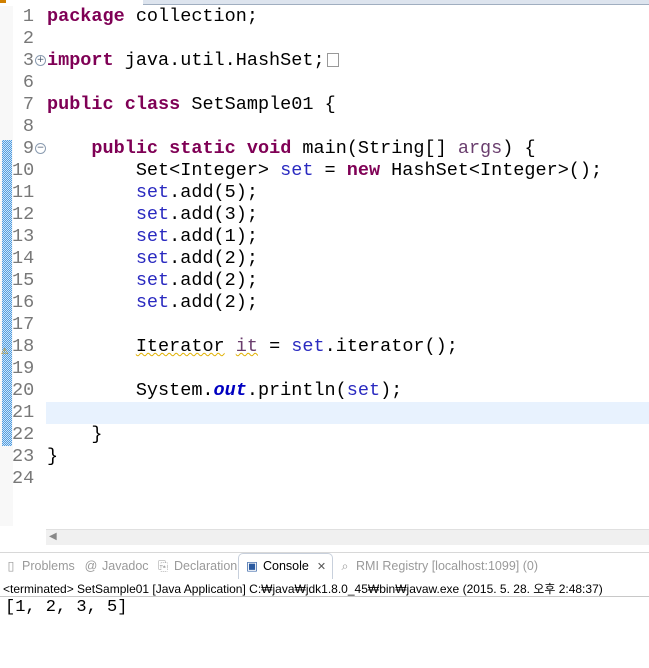 The height and width of the screenshot is (668, 649). I want to click on code-line: 2, so click(324, 39).